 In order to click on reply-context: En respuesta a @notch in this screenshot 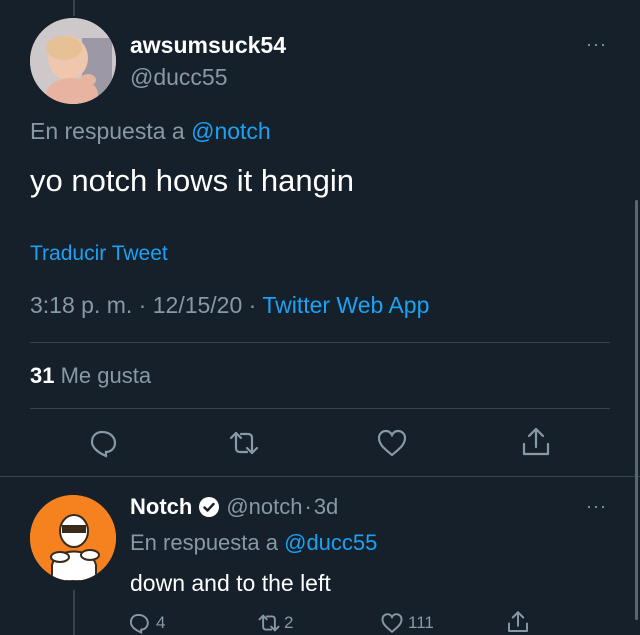, I will do `click(150, 131)`.